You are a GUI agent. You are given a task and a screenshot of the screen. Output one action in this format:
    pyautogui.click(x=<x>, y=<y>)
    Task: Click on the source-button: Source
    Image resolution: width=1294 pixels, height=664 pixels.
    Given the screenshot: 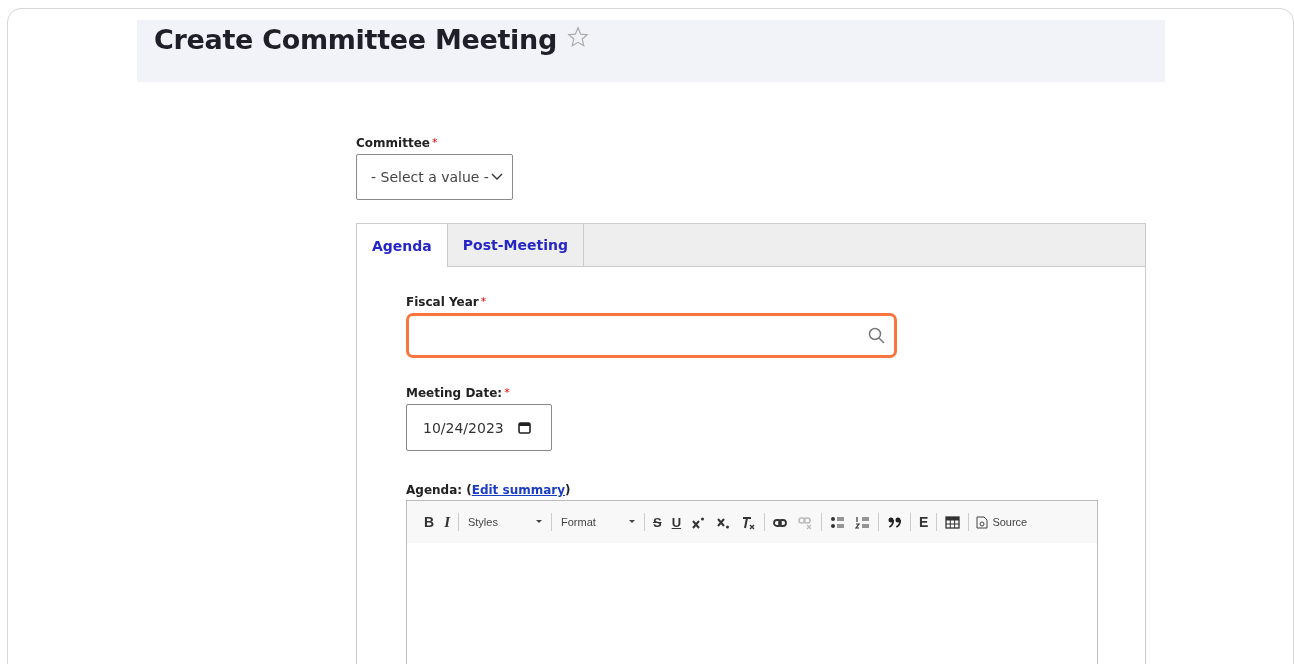 What is the action you would take?
    pyautogui.click(x=1002, y=522)
    